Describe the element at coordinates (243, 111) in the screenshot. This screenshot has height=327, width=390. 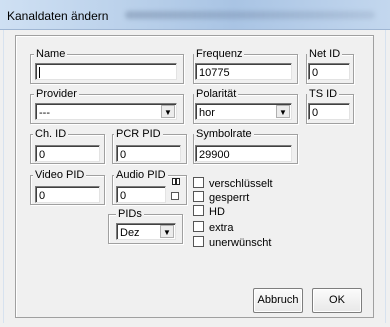
I see `polaritaet-select: hor ▼` at that location.